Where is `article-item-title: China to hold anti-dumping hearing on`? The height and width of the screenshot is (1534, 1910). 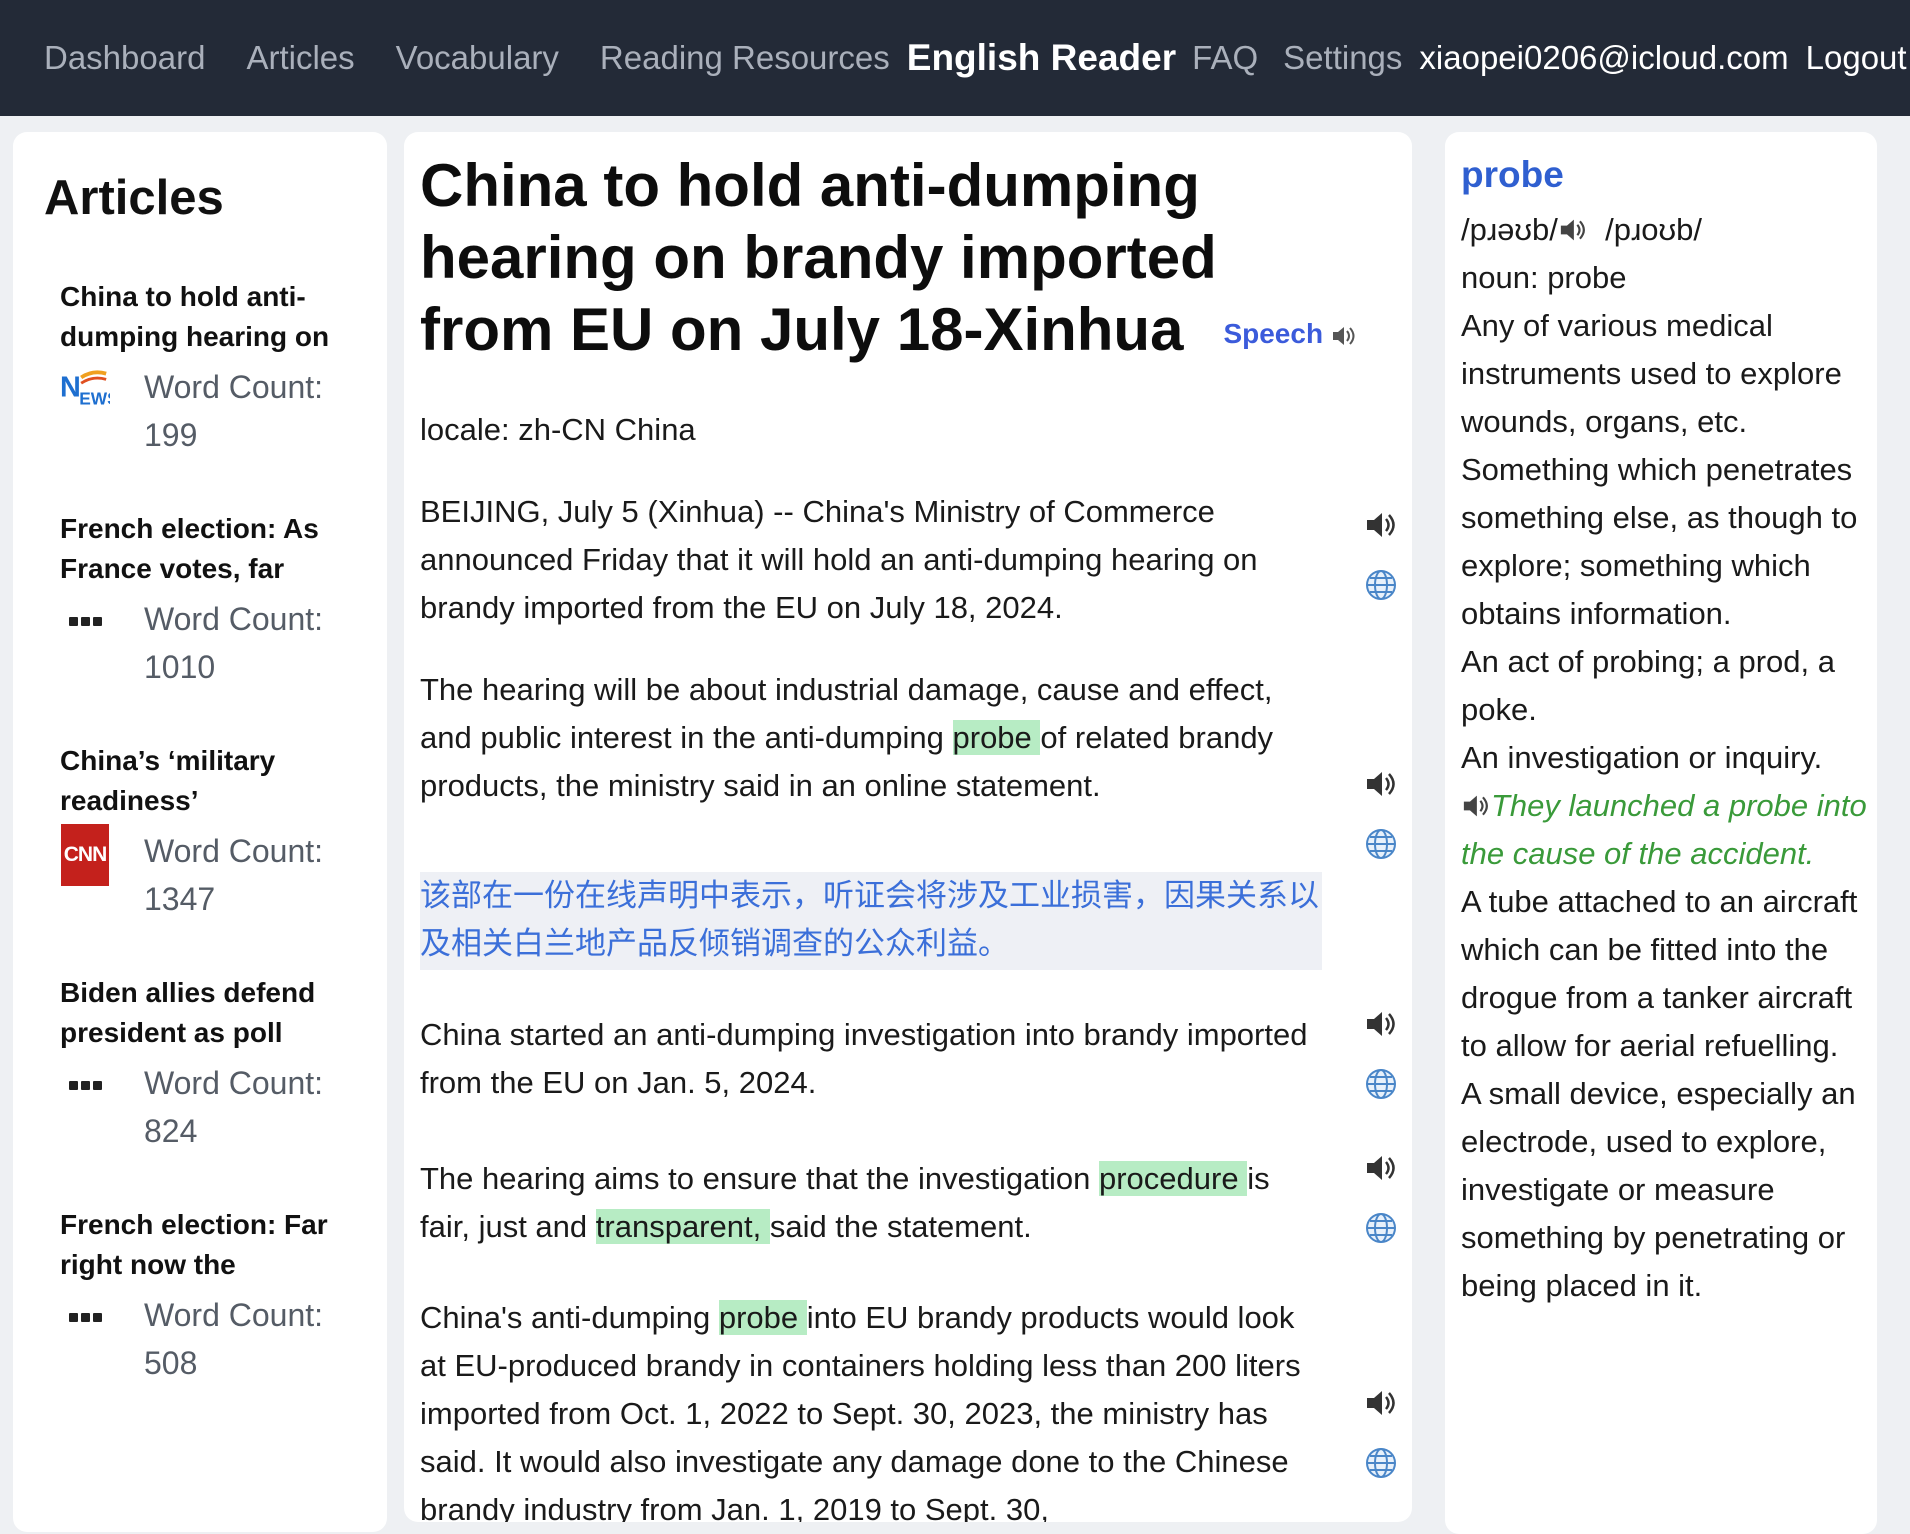 article-item-title: China to hold anti-dumping hearing on is located at coordinates (210, 317).